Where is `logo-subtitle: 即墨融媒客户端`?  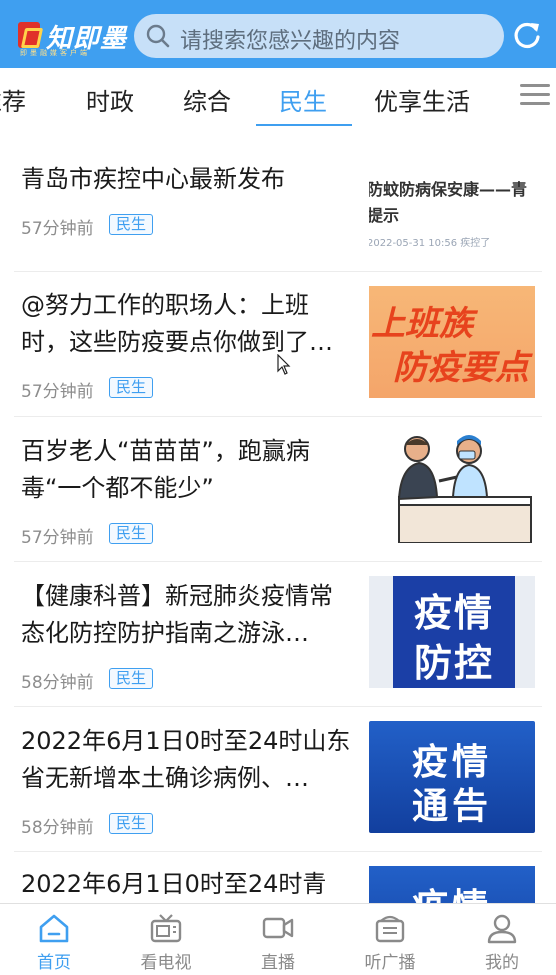
logo-subtitle: 即墨融媒客户端 is located at coordinates (55, 53).